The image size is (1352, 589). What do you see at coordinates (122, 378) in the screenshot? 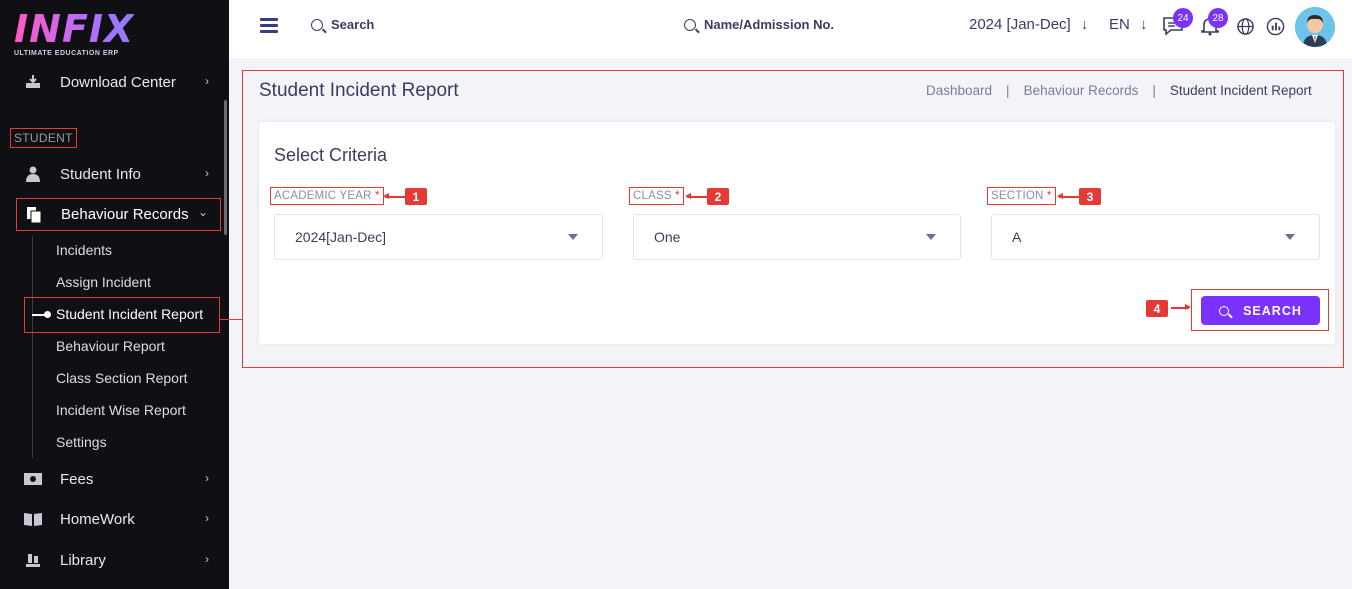
I see `submenu-item-class-section-report: Class Section Report` at bounding box center [122, 378].